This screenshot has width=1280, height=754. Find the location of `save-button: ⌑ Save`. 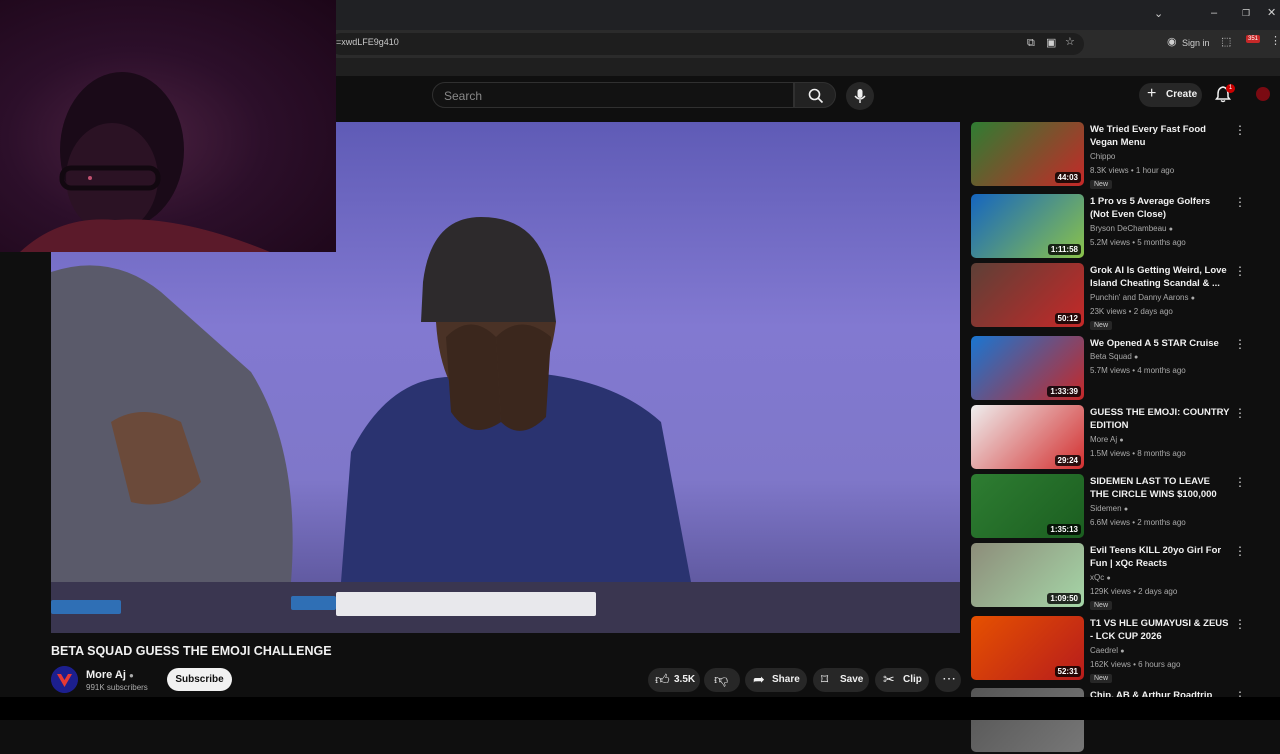

save-button: ⌑ Save is located at coordinates (841, 680).